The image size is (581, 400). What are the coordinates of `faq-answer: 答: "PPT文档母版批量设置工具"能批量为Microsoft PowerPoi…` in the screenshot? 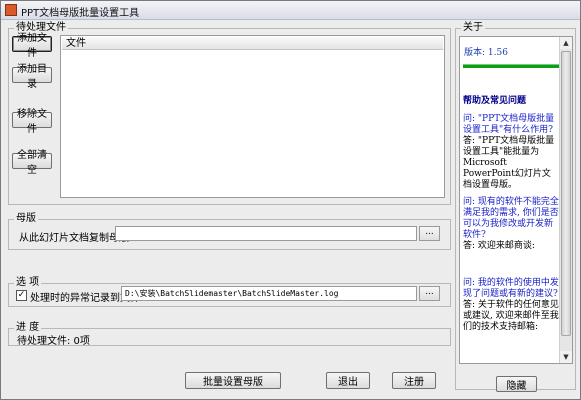 It's located at (509, 163).